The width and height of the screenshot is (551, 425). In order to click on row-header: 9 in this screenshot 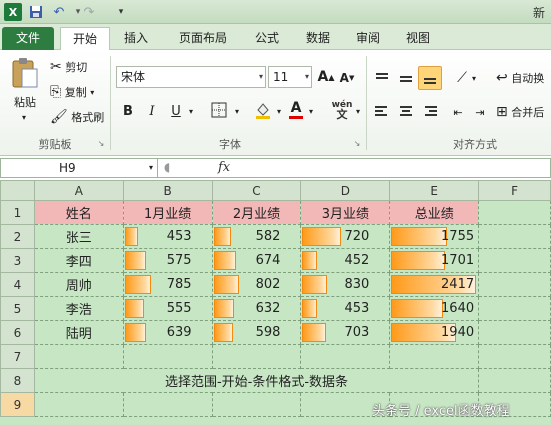, I will do `click(17, 404)`.